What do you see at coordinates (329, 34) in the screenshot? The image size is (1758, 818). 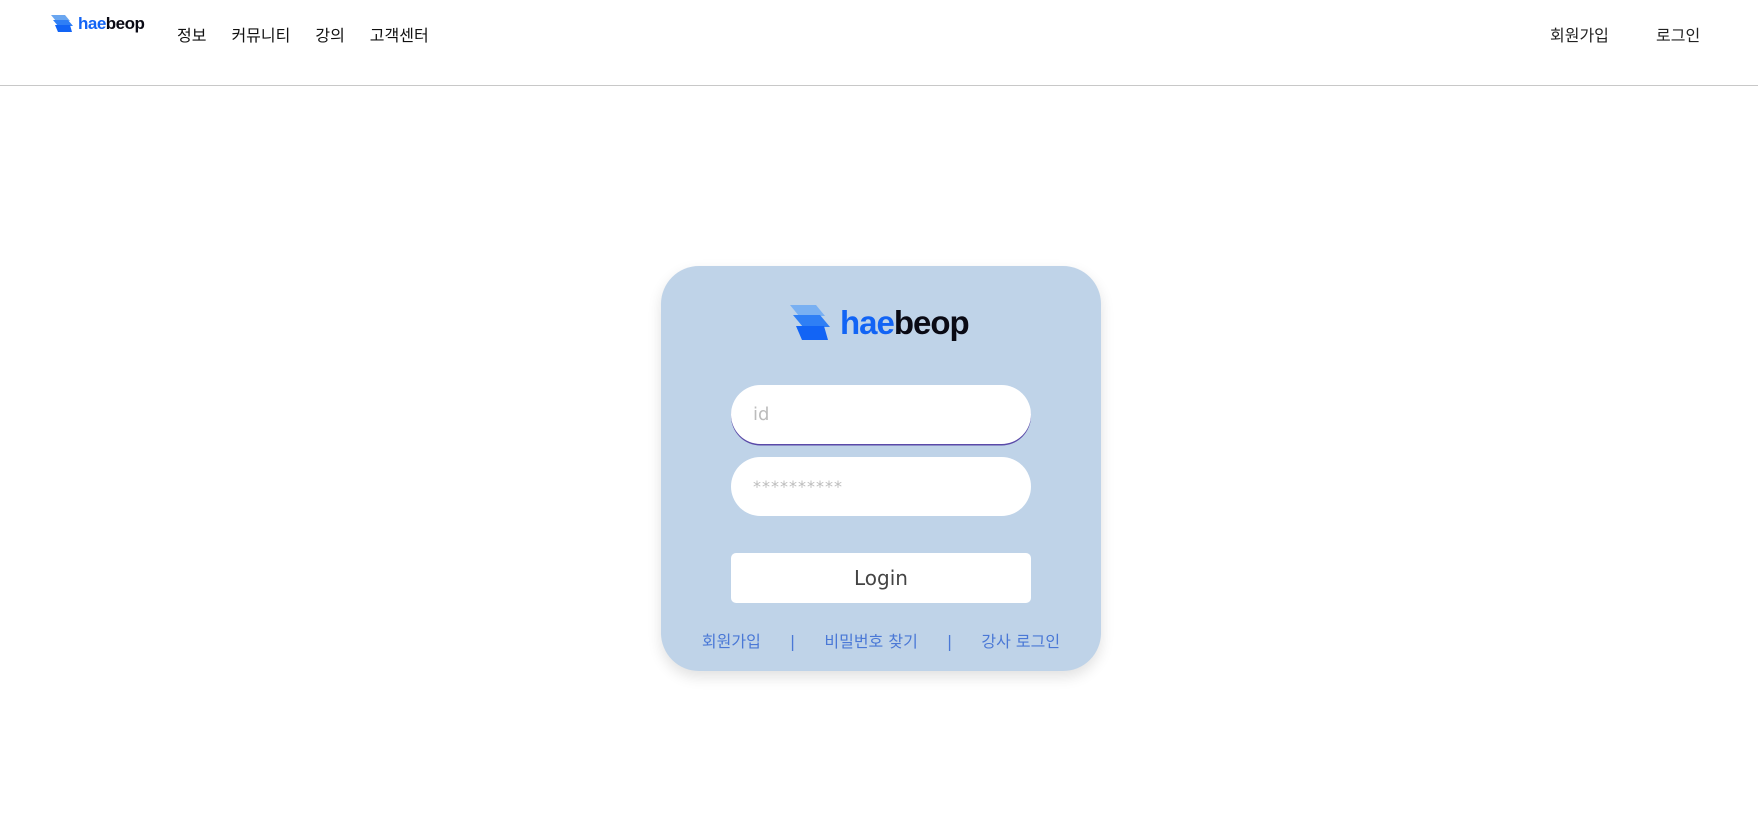 I see `nav-item-lecture: 강의` at bounding box center [329, 34].